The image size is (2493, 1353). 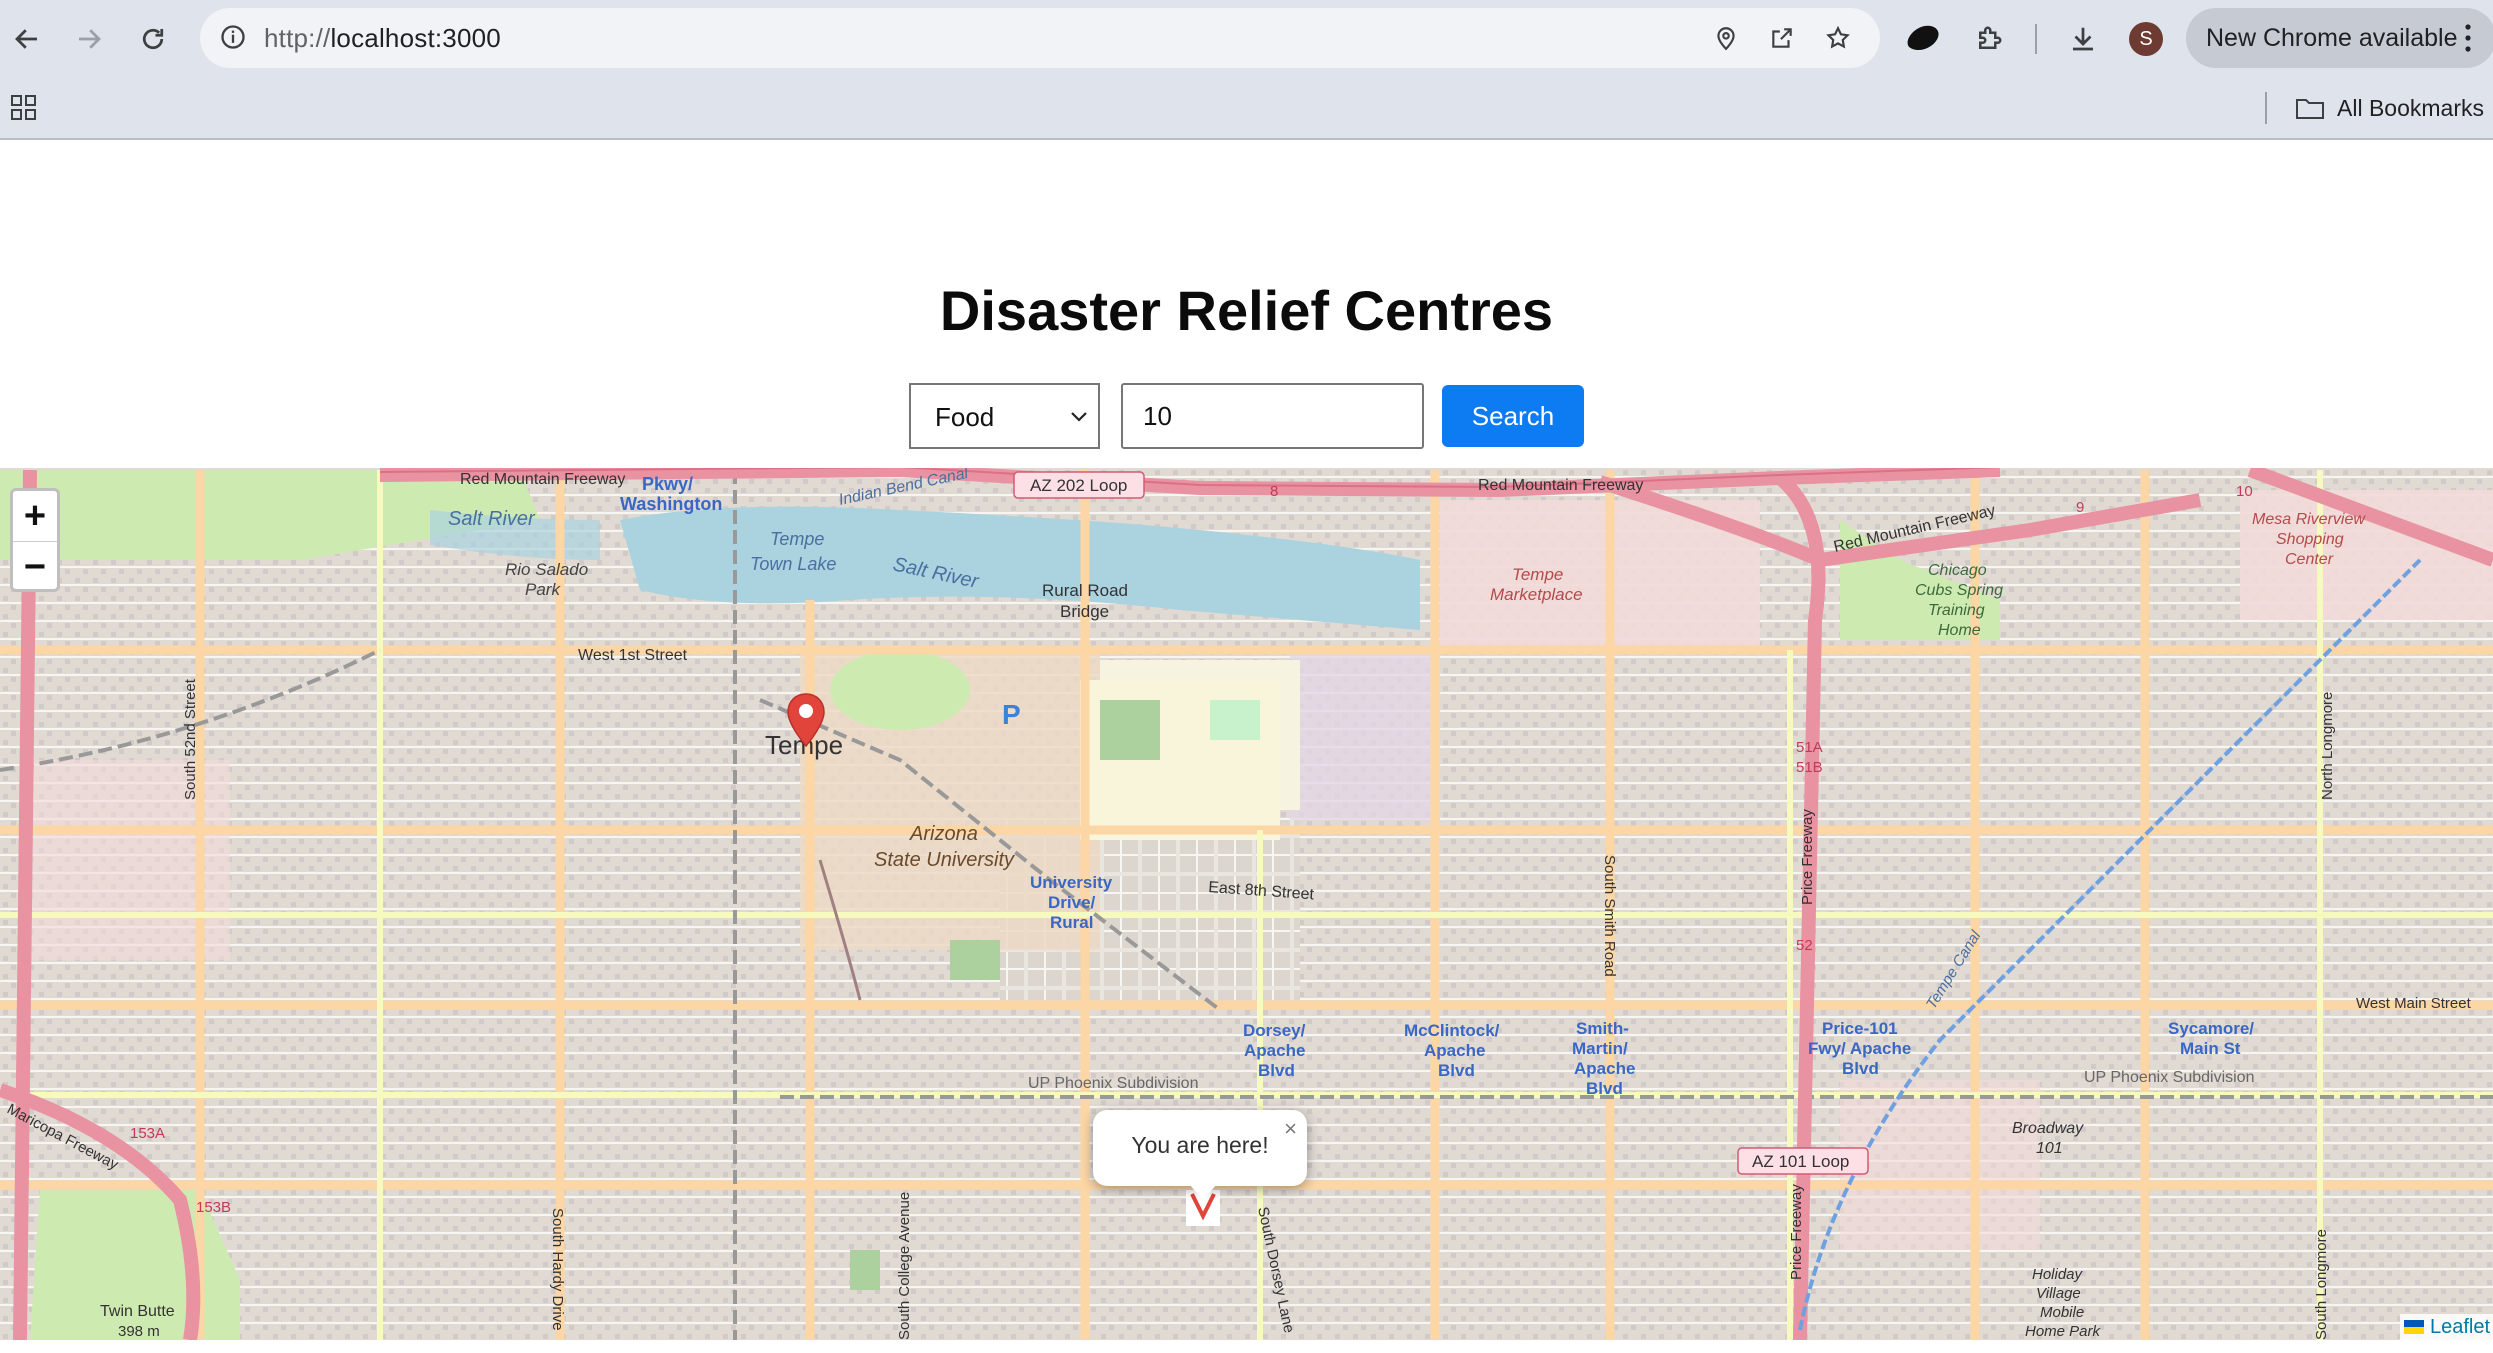 I want to click on chrome-update-button: New Chrome available, so click(x=2339, y=38).